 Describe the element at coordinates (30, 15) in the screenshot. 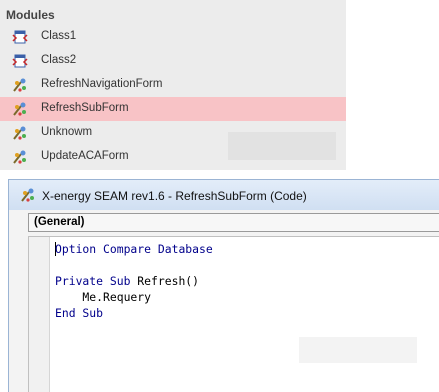

I see `modules-header: Modules` at that location.